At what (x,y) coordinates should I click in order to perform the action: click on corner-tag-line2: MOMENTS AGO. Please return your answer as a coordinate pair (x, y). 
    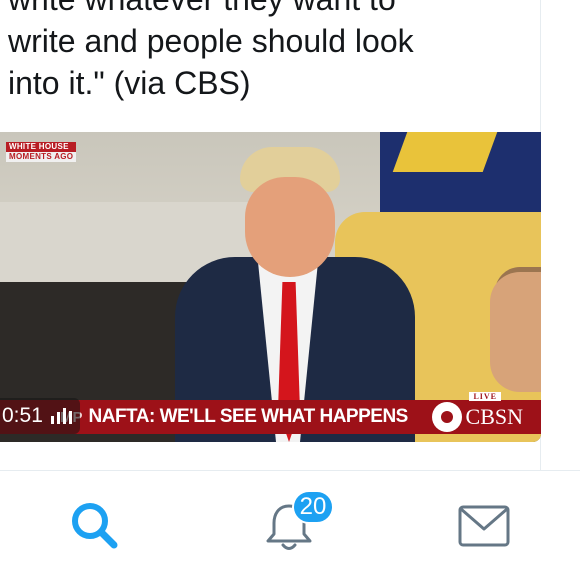
    Looking at the image, I should click on (41, 157).